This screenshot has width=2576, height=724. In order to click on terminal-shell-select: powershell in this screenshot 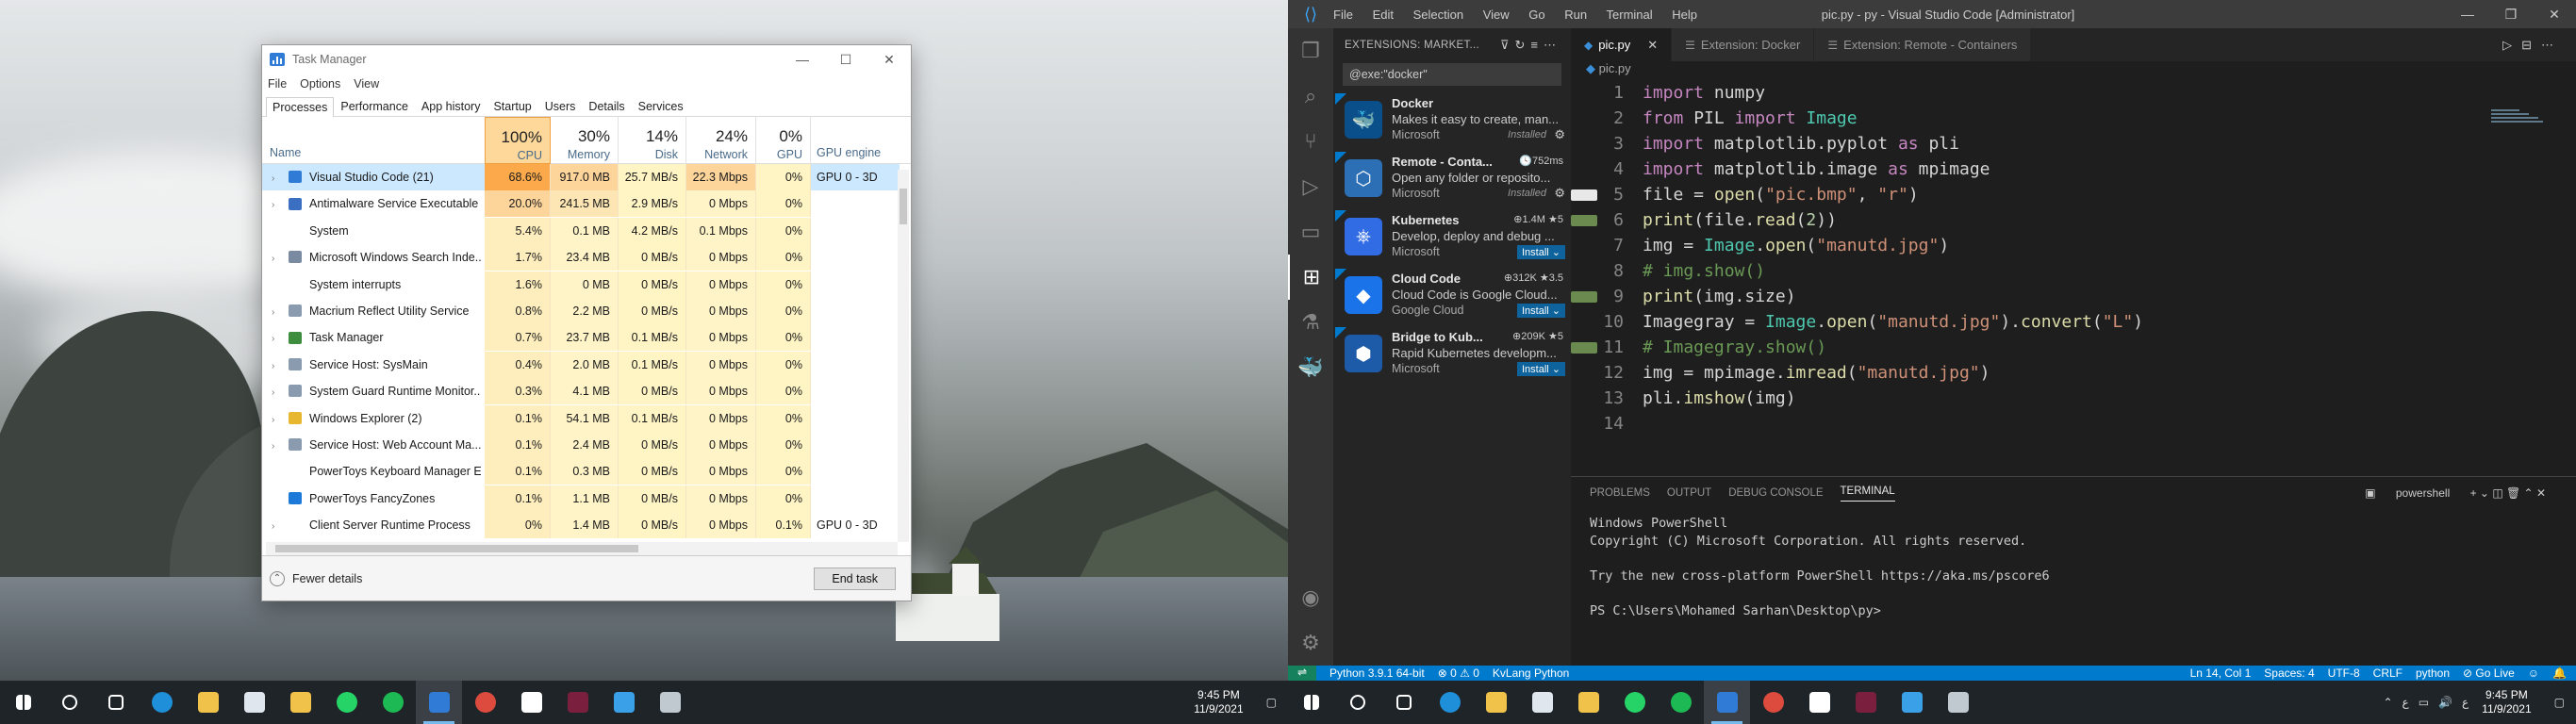, I will do `click(2423, 493)`.